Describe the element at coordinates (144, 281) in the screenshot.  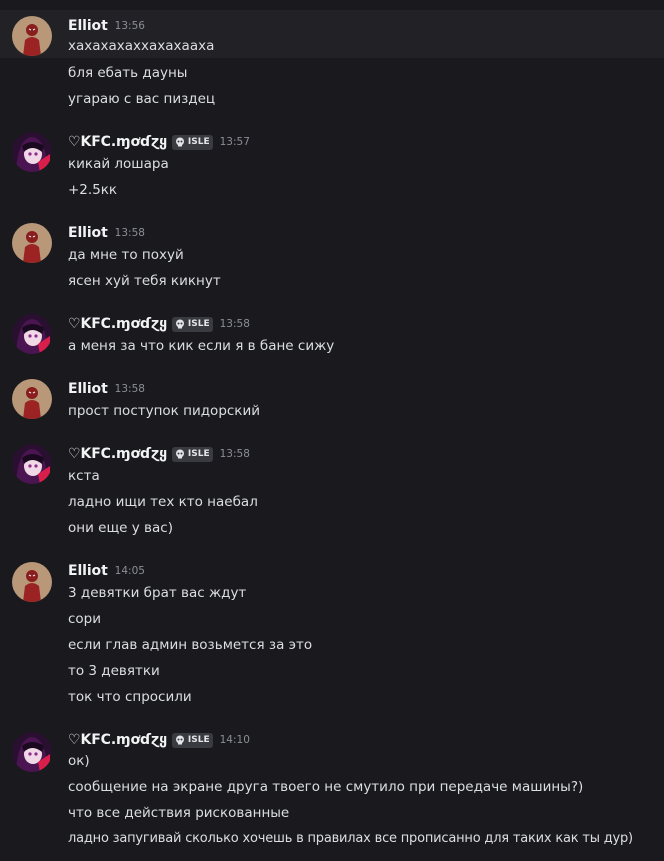
I see `message-text: ясен хуй тебя кикнут` at that location.